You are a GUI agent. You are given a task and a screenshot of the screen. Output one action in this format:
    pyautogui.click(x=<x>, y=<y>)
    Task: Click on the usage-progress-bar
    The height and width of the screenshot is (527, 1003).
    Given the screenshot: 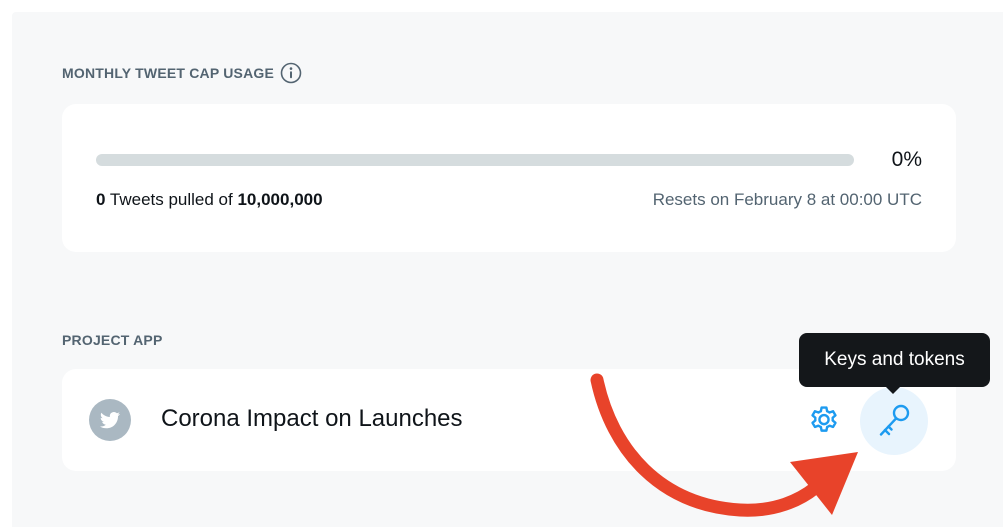 What is the action you would take?
    pyautogui.click(x=475, y=160)
    